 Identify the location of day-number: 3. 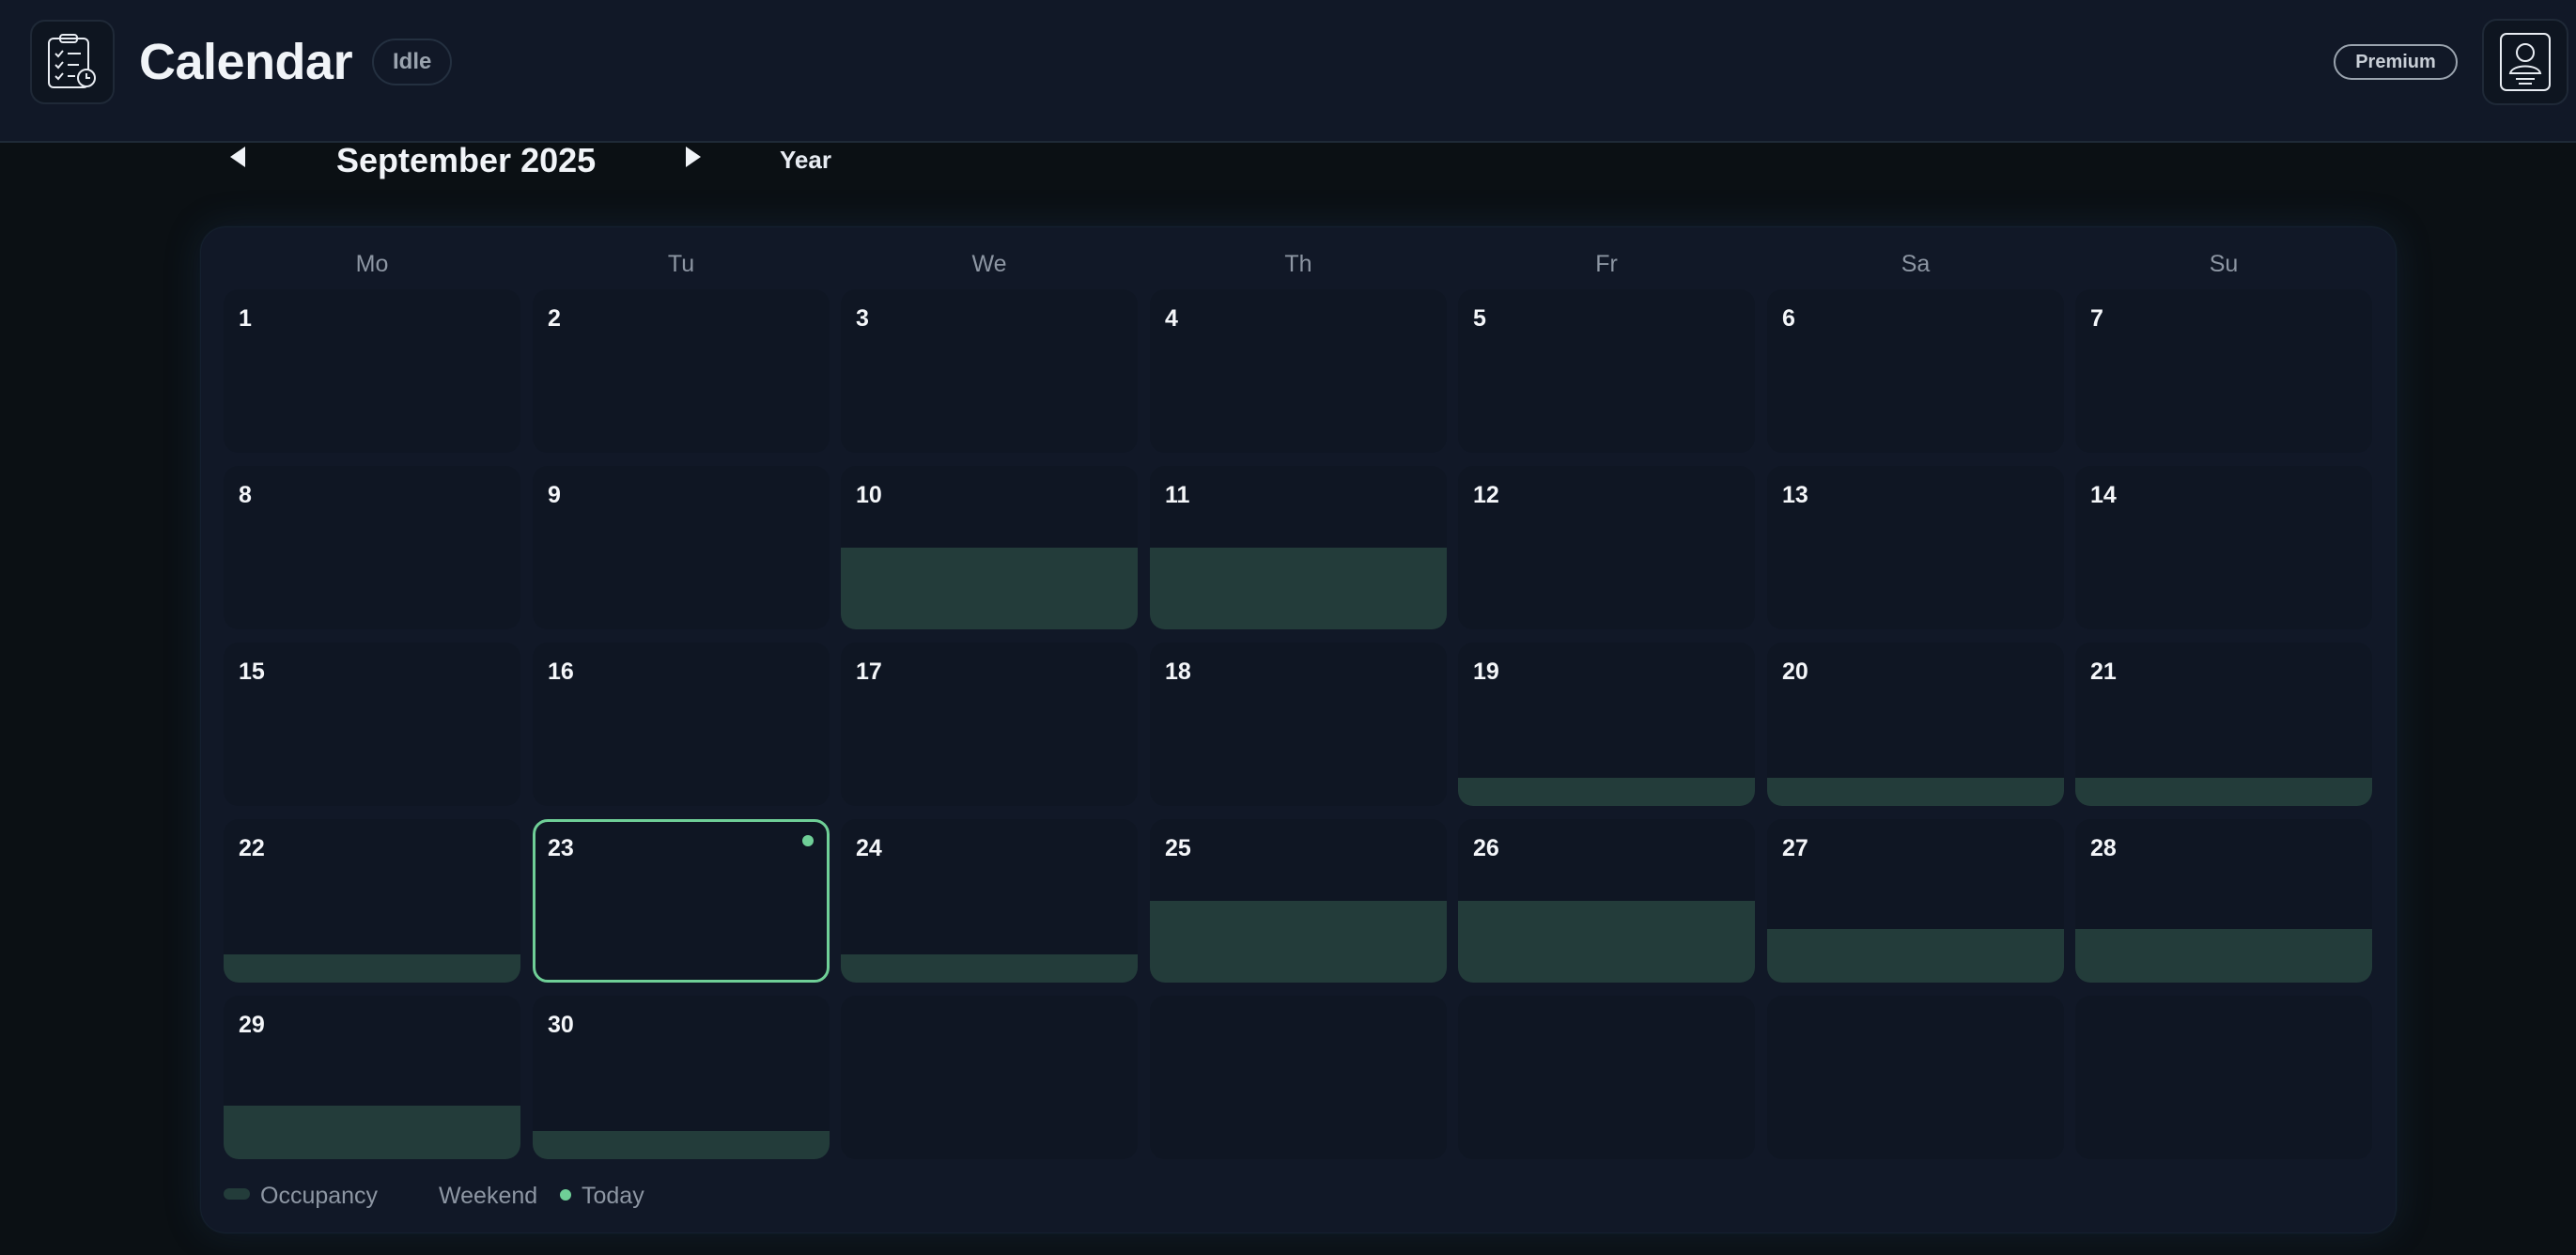
(863, 318).